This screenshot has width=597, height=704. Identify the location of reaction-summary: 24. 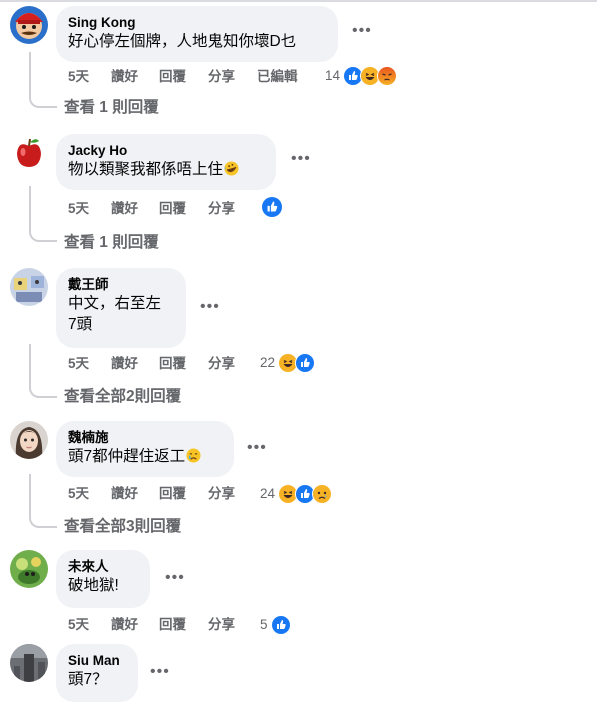
(296, 494).